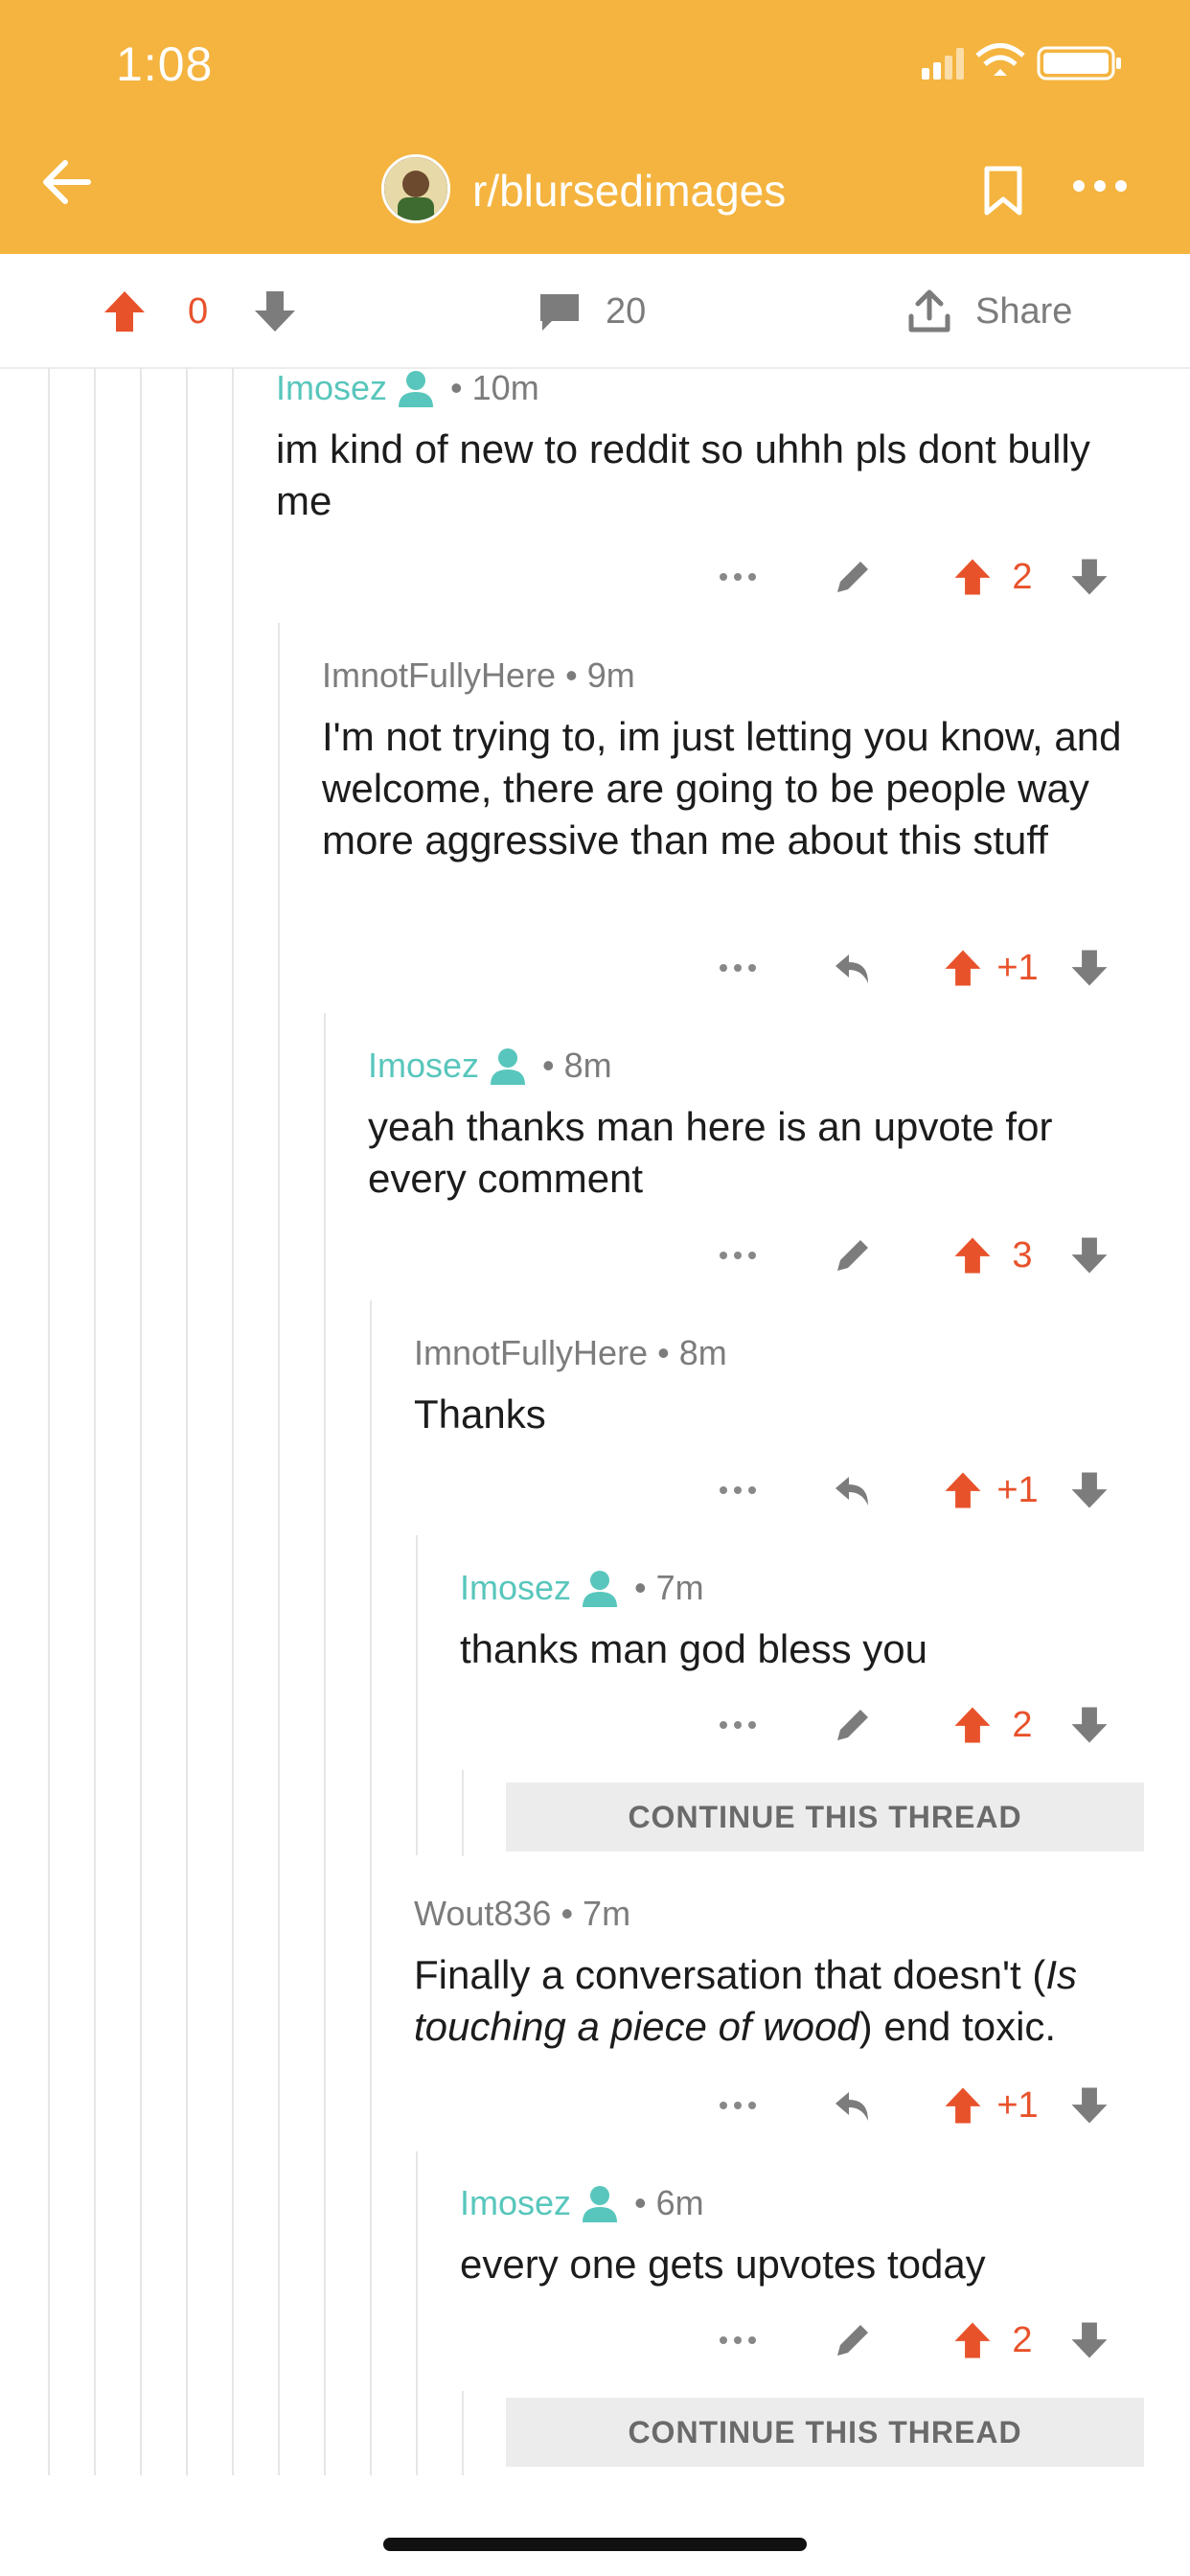  Describe the element at coordinates (67, 182) in the screenshot. I see `back-arrow-icon` at that location.